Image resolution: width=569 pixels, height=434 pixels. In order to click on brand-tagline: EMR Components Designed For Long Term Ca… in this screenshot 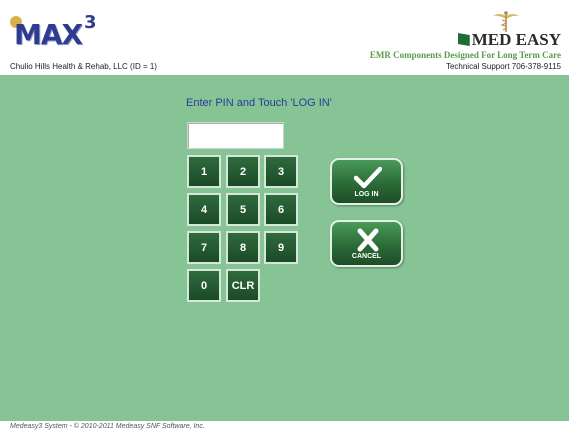, I will do `click(465, 55)`.